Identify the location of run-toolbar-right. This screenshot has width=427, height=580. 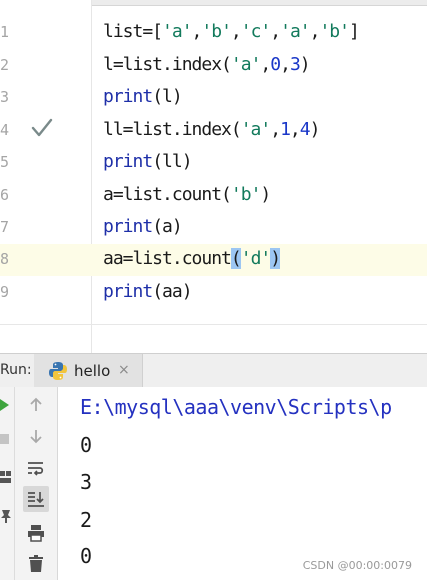
(36, 483).